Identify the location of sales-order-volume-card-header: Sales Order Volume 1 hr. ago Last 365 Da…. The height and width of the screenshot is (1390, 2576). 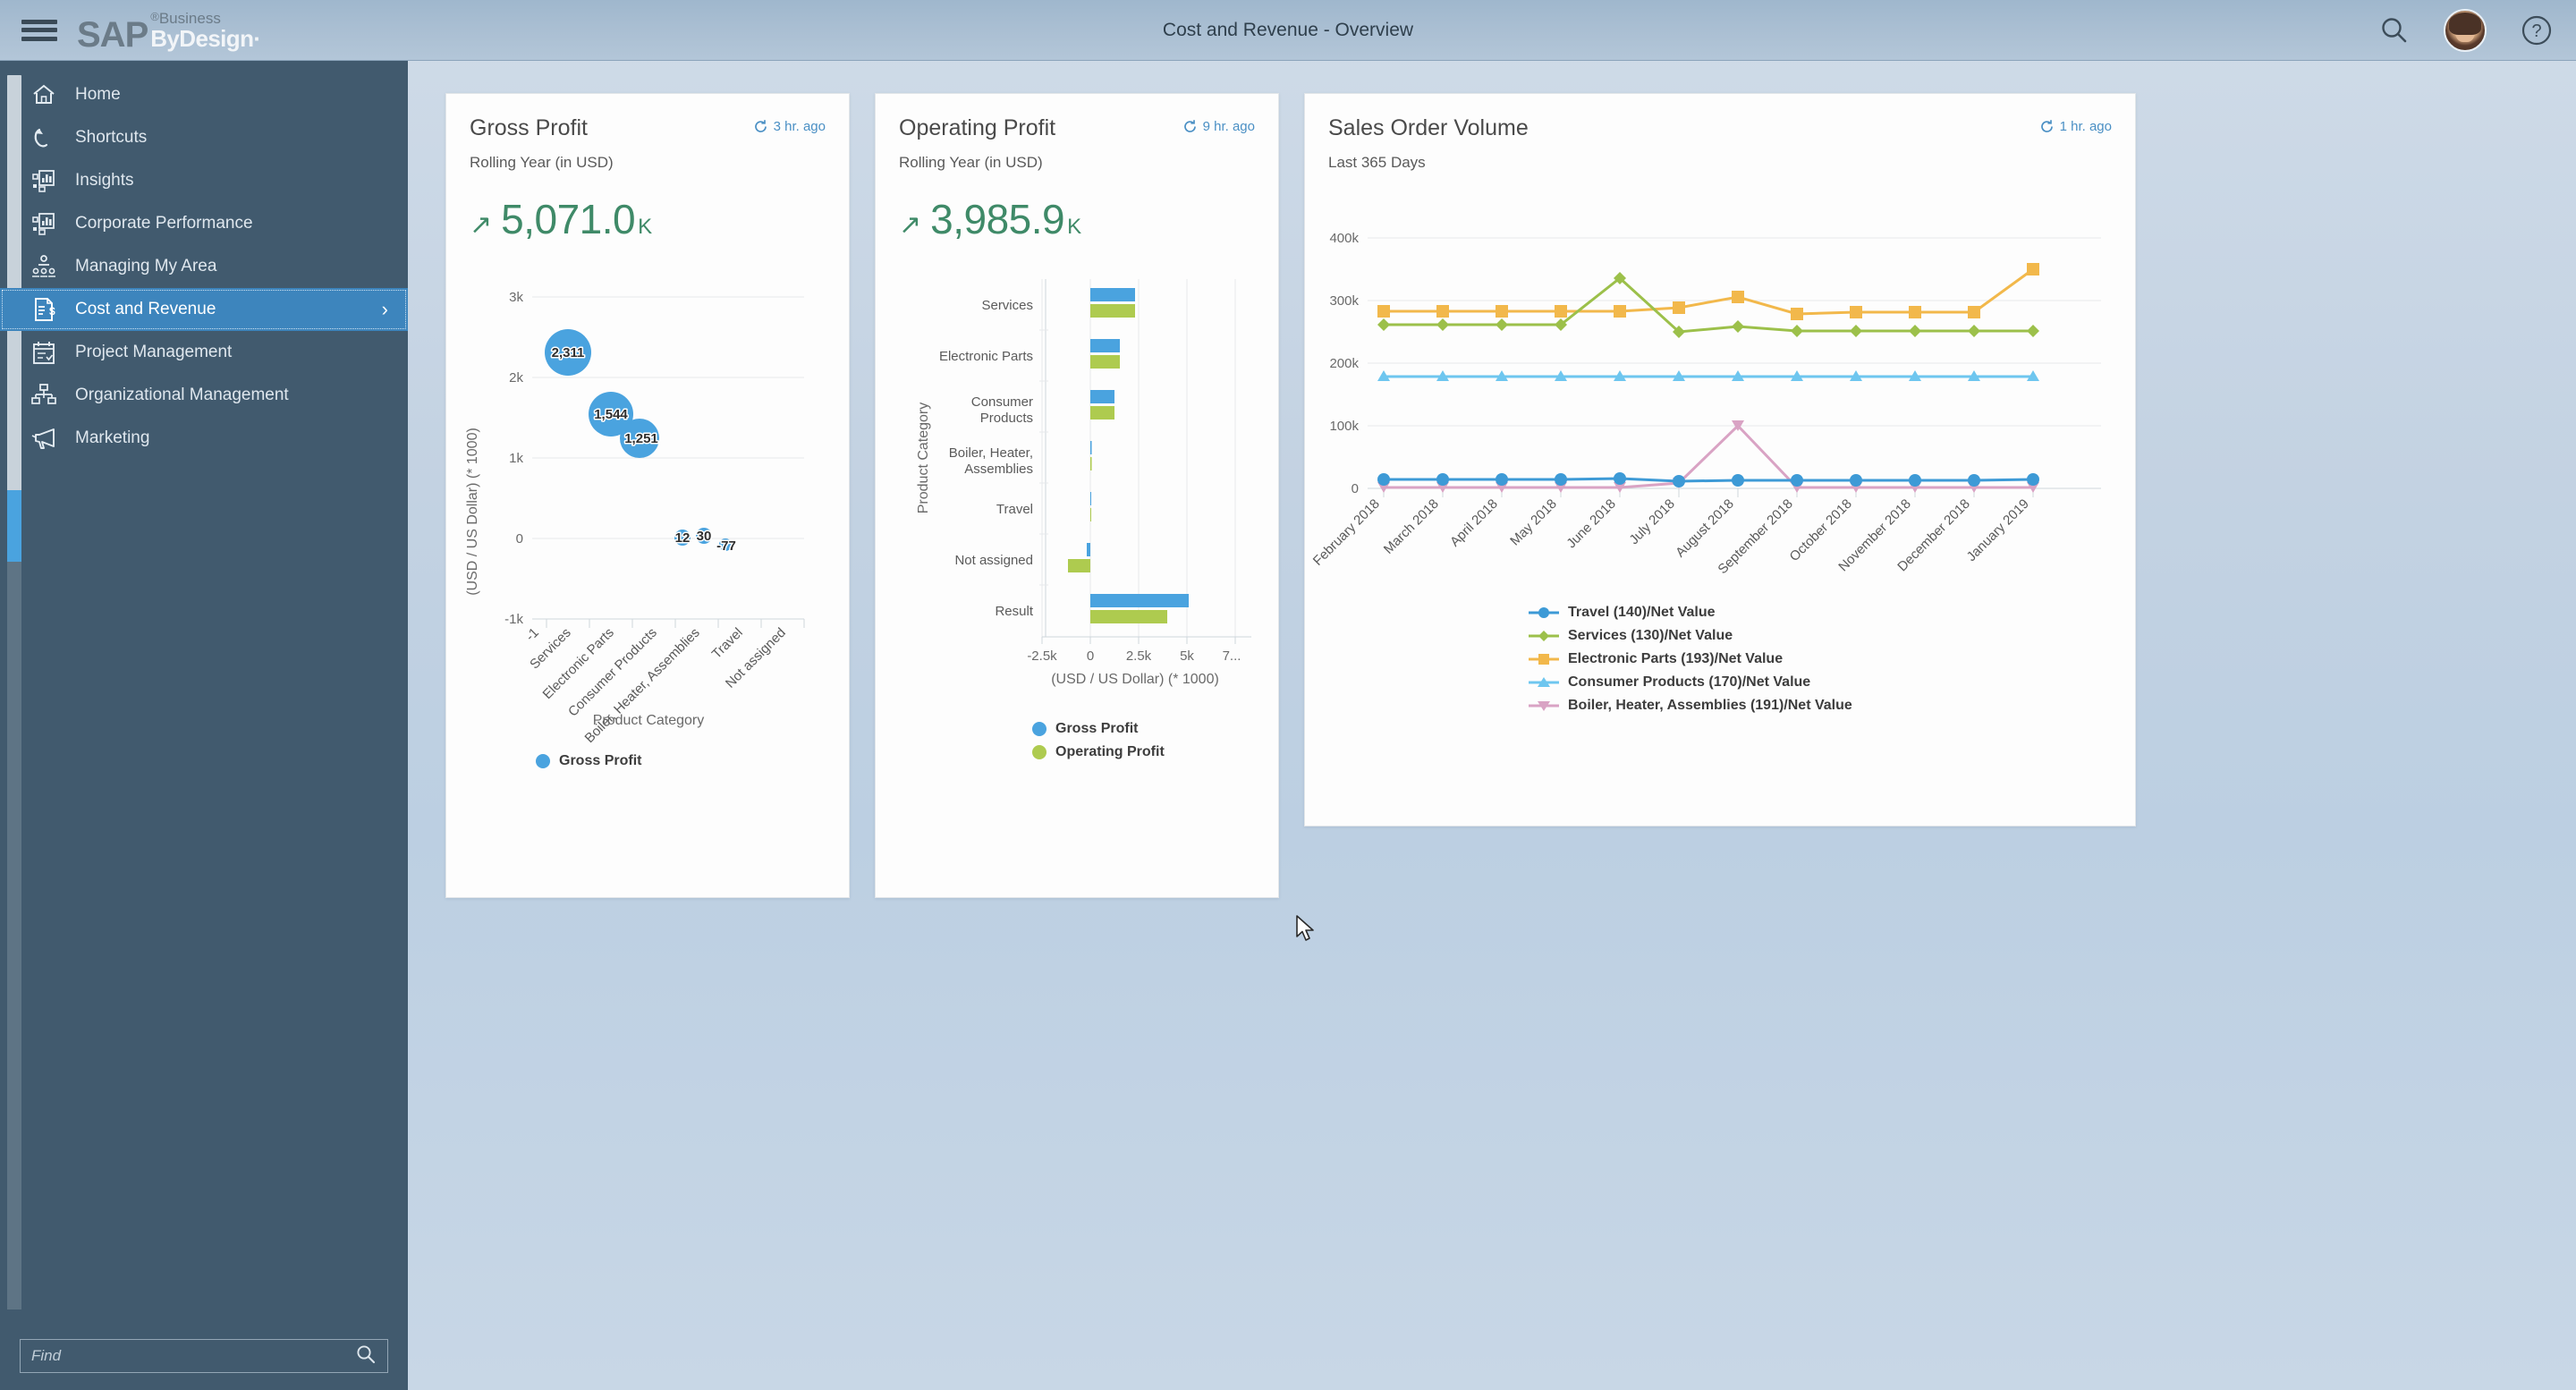
(1720, 133).